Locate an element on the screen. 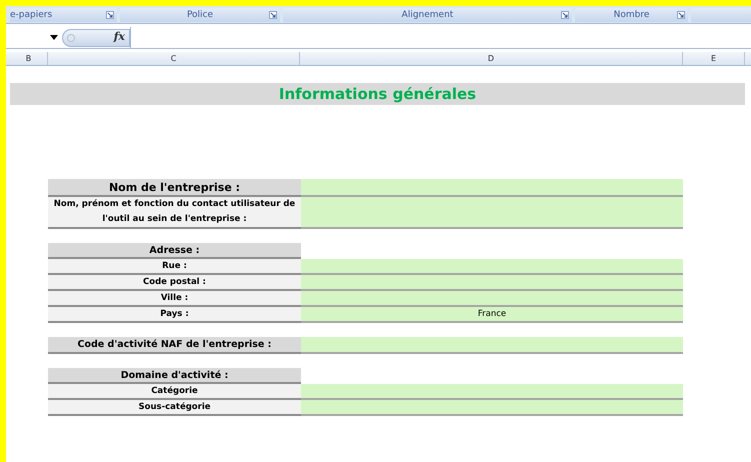 This screenshot has width=751, height=462. column-header: D is located at coordinates (491, 58).